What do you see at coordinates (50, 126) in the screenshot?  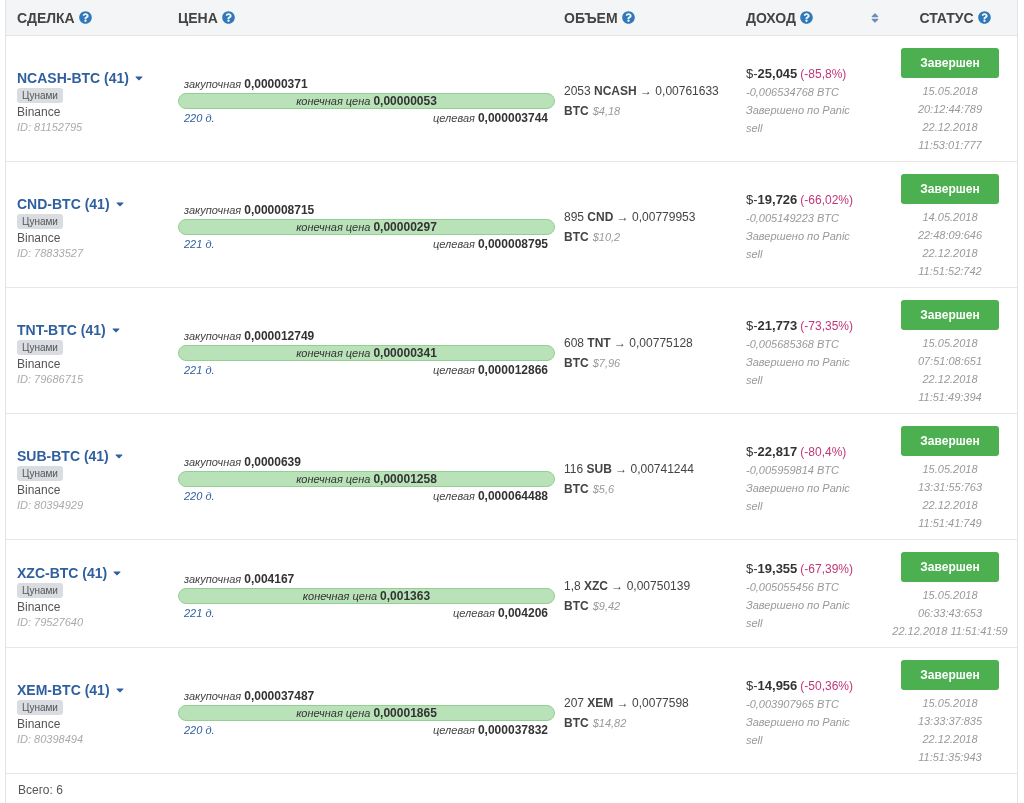 I see `trade-id: ID: 81152795` at bounding box center [50, 126].